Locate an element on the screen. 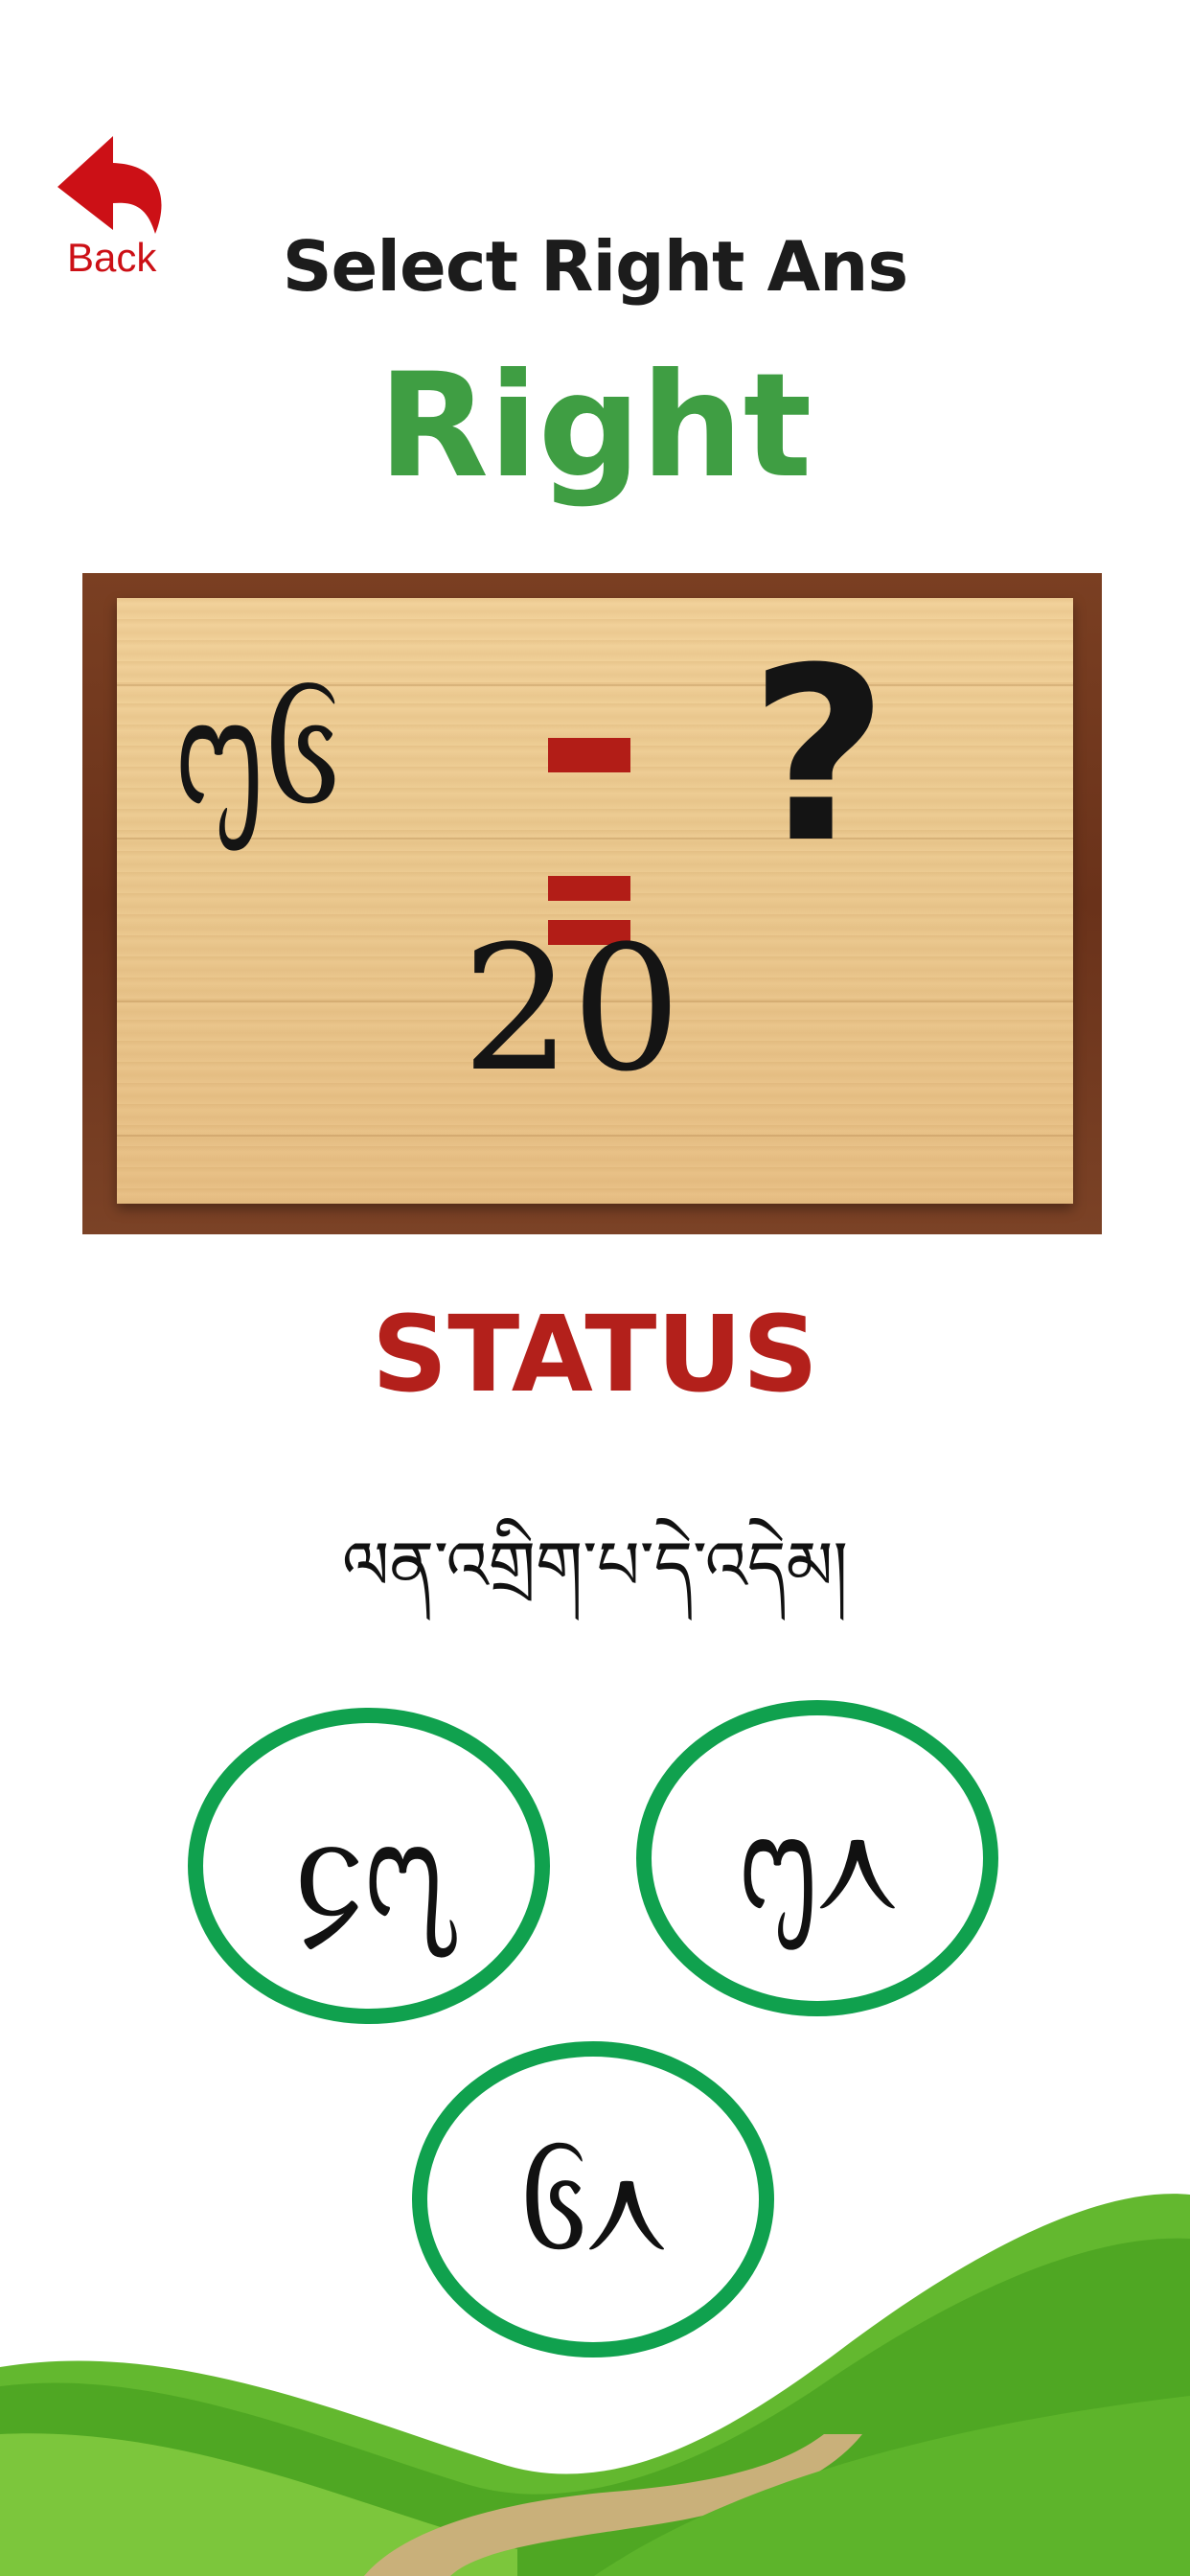  answer-option-2-label: ᧕᧘ is located at coordinates (818, 1858).